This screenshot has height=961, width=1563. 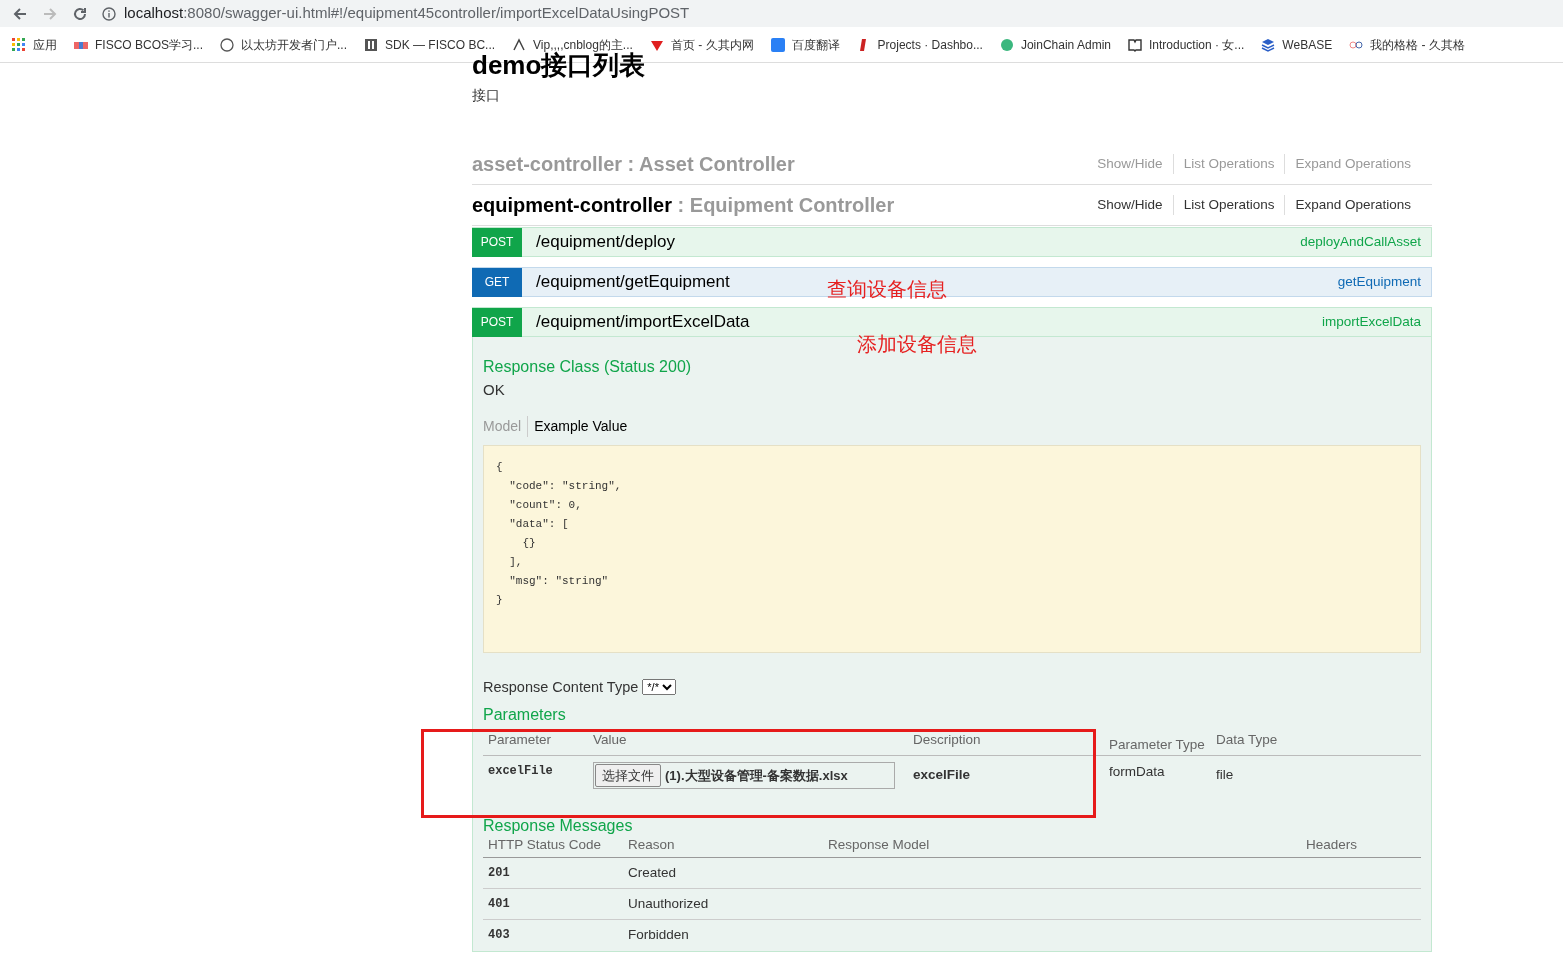 What do you see at coordinates (497, 282) in the screenshot?
I see `method-badge: GET` at bounding box center [497, 282].